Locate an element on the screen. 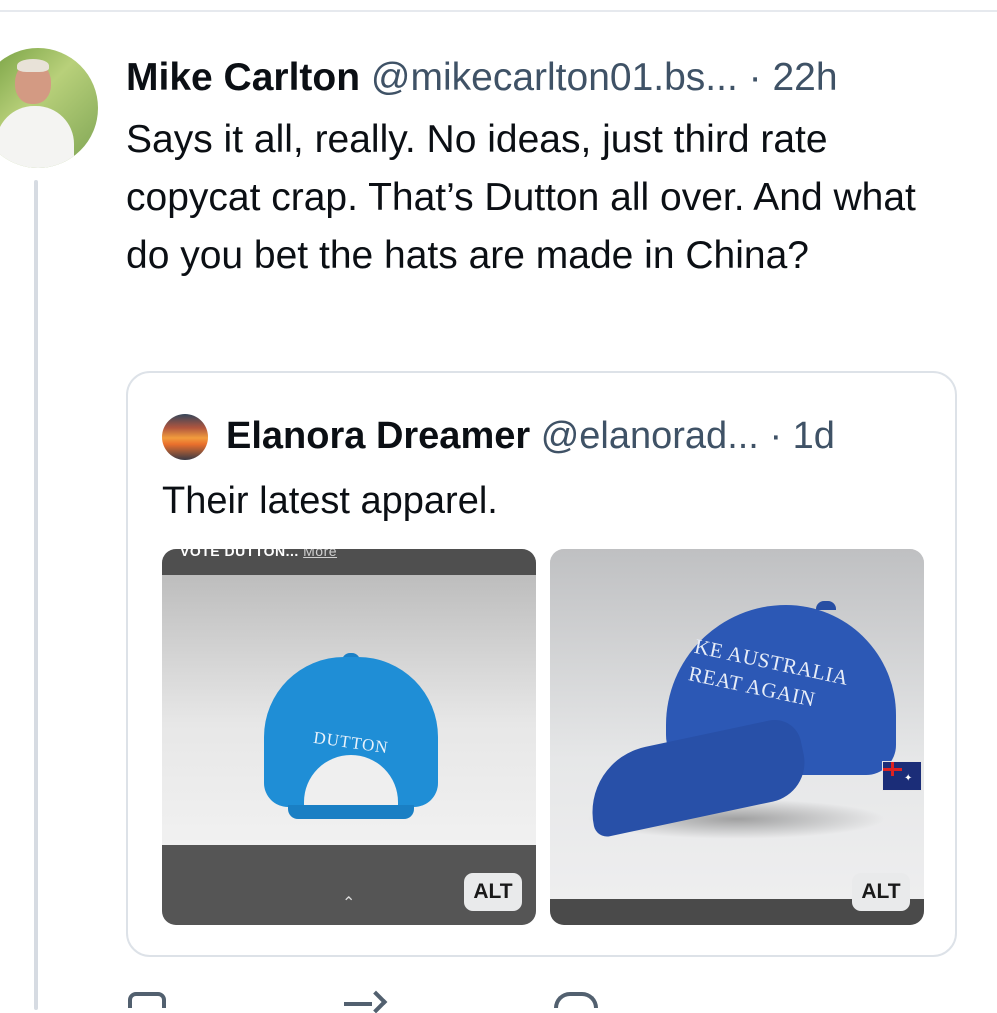 This screenshot has height=1013, width=997. repost-icon is located at coordinates (364, 1000).